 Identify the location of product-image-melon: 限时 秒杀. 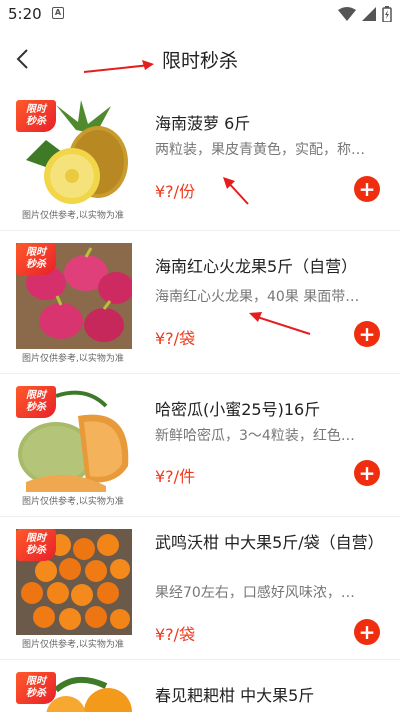
(74, 439).